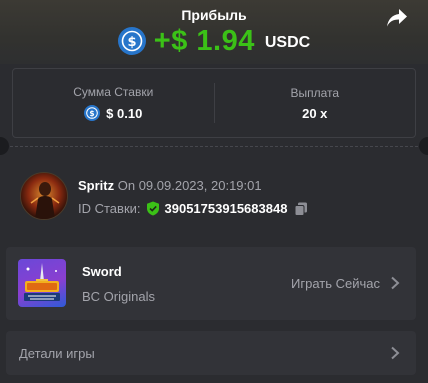 The height and width of the screenshot is (383, 428). I want to click on ticket-notch-right, so click(423, 146).